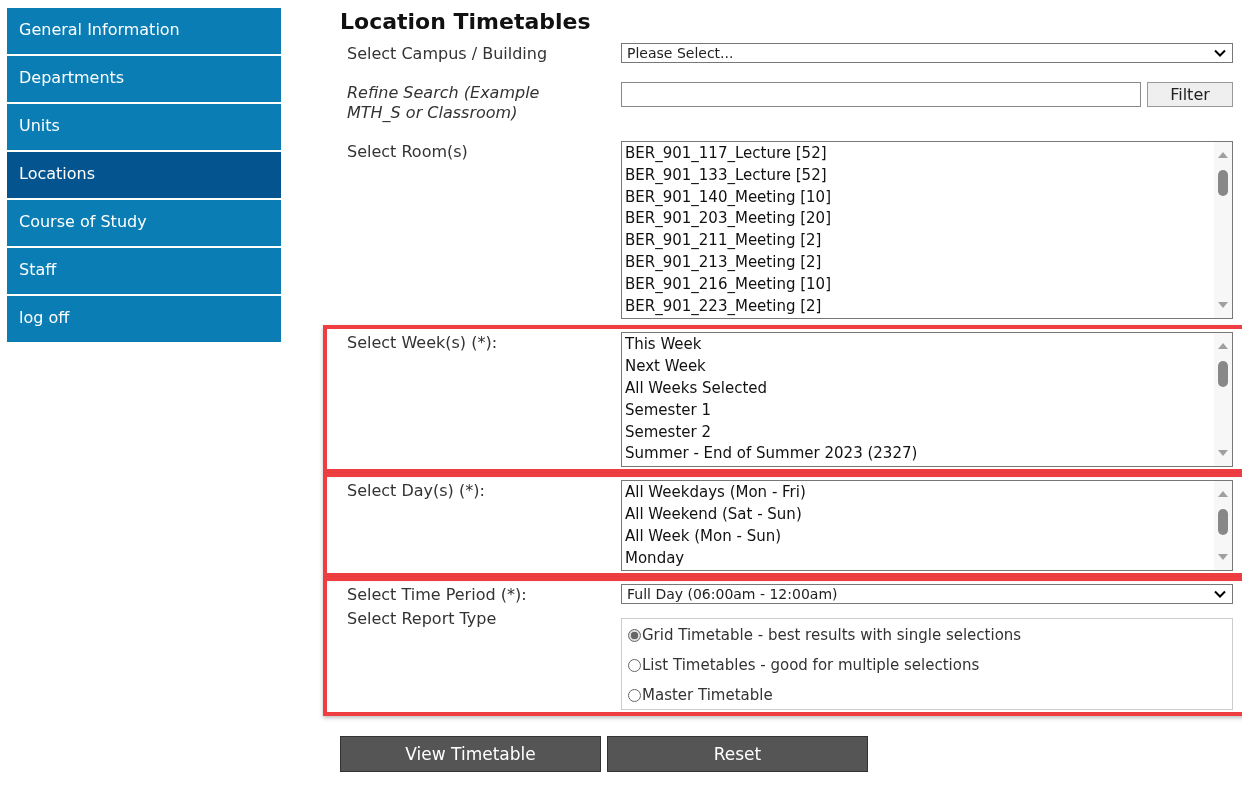 This screenshot has height=787, width=1242. What do you see at coordinates (423, 343) in the screenshot?
I see `field-label: Select Week(s) (*):` at bounding box center [423, 343].